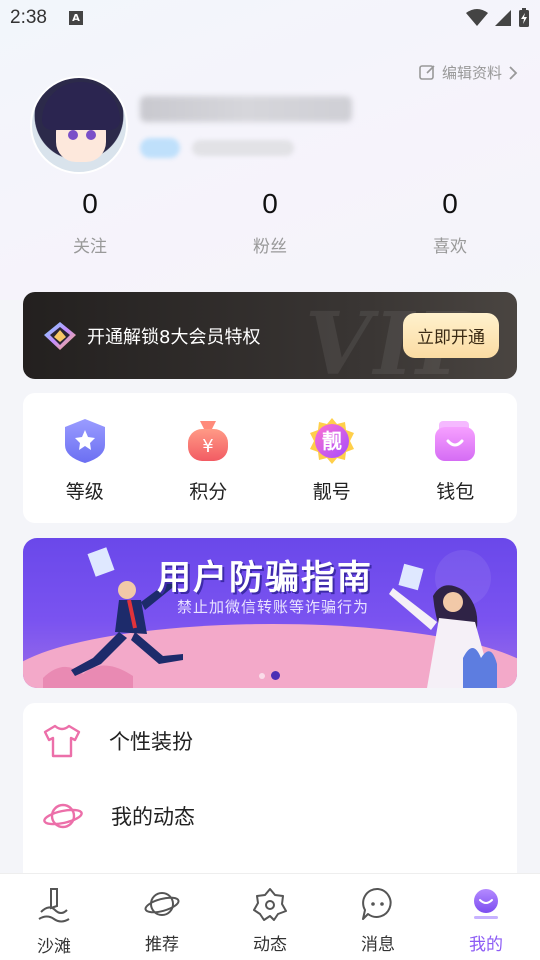  I want to click on wallet-icon, so click(455, 441).